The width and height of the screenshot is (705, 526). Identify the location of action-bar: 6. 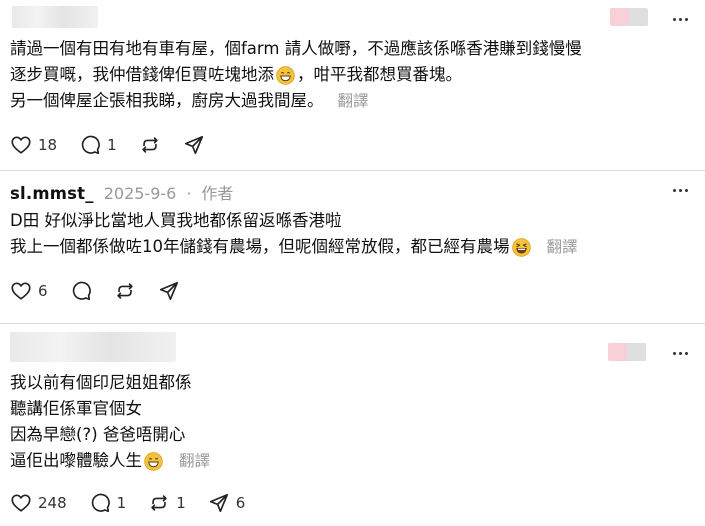
(106, 291).